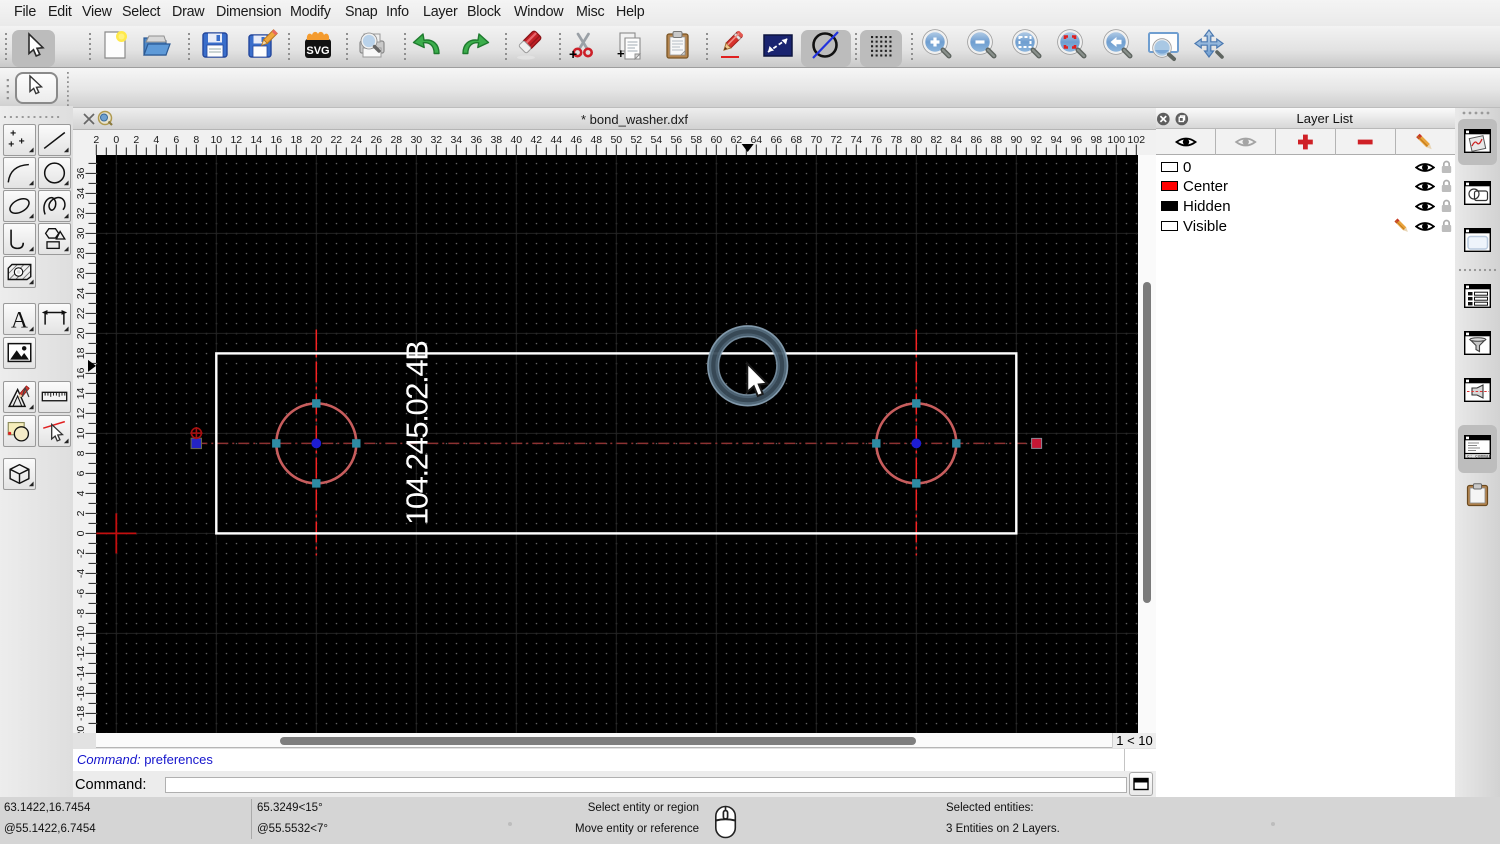  Describe the element at coordinates (1036, 140) in the screenshot. I see `svg-text: 92` at that location.